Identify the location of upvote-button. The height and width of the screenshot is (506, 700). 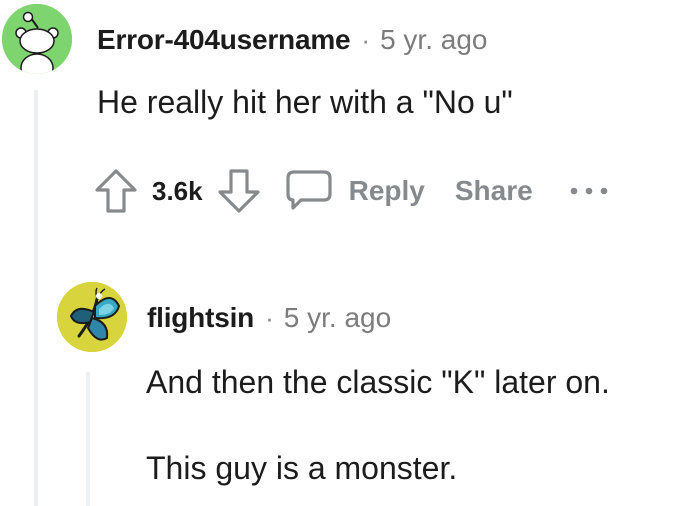
(116, 191).